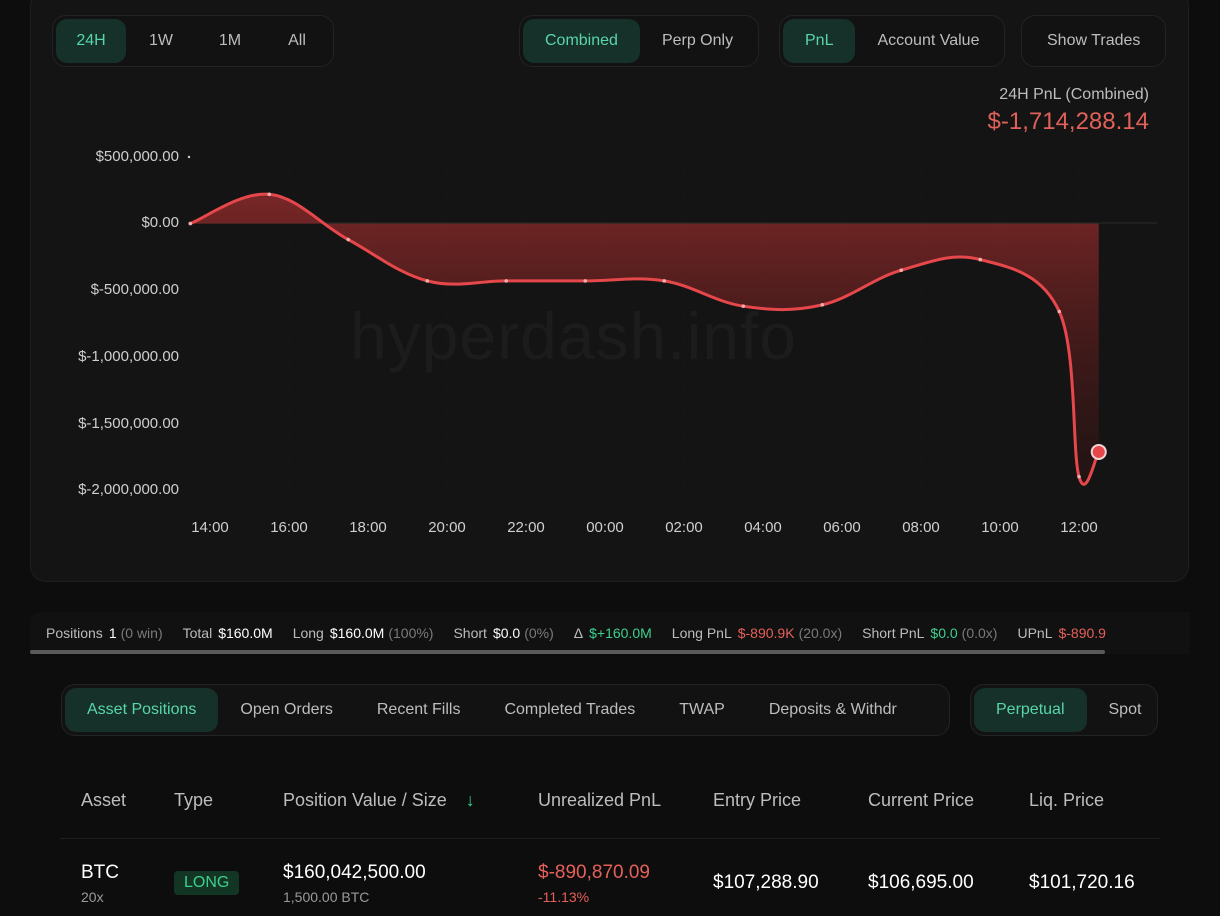  Describe the element at coordinates (1066, 800) in the screenshot. I see `col-header-liq-price: Liq. Price` at that location.